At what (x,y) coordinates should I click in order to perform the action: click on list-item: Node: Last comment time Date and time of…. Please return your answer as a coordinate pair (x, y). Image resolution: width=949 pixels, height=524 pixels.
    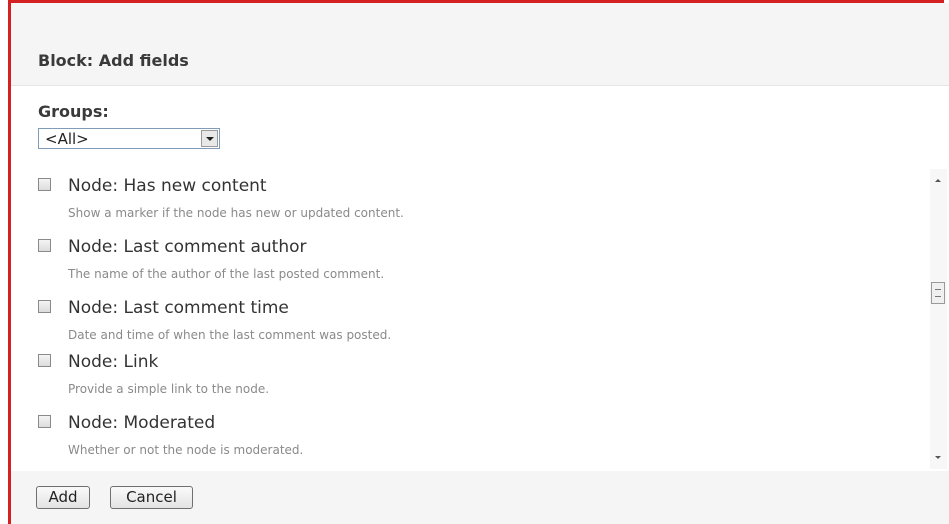
    Looking at the image, I should click on (478, 323).